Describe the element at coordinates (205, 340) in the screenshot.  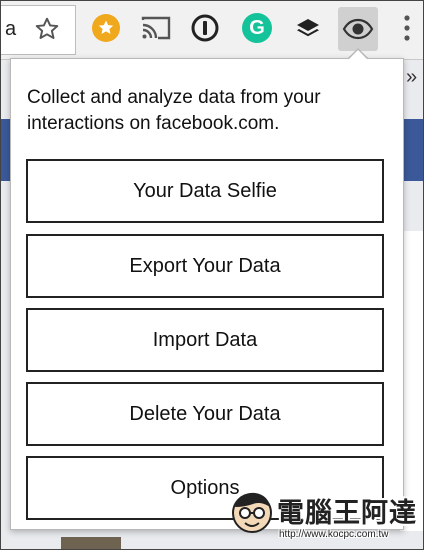
I see `import-data-button: Import Data` at that location.